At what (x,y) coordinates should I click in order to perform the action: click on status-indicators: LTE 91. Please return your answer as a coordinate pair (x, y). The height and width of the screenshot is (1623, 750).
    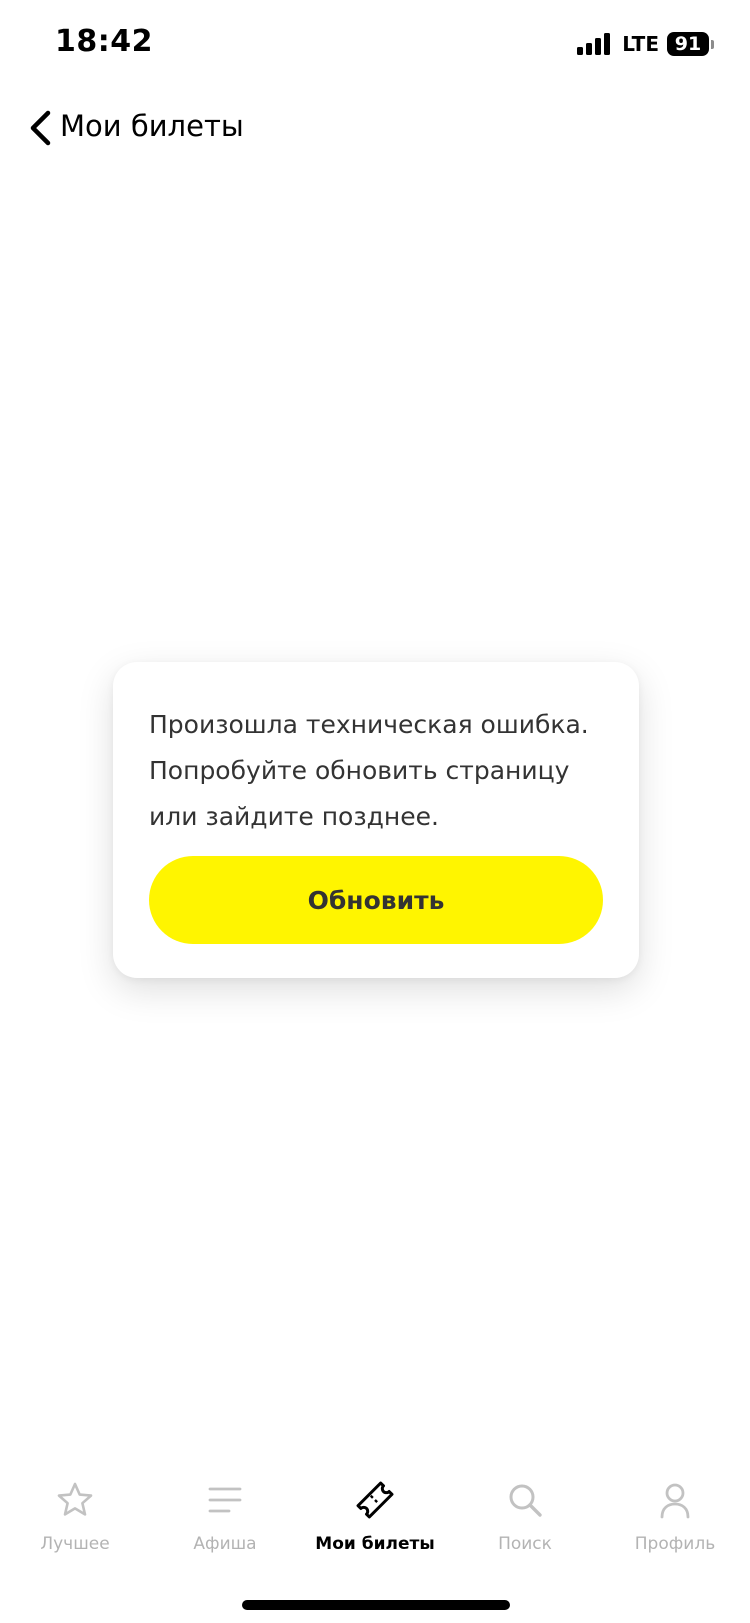
    Looking at the image, I should click on (645, 44).